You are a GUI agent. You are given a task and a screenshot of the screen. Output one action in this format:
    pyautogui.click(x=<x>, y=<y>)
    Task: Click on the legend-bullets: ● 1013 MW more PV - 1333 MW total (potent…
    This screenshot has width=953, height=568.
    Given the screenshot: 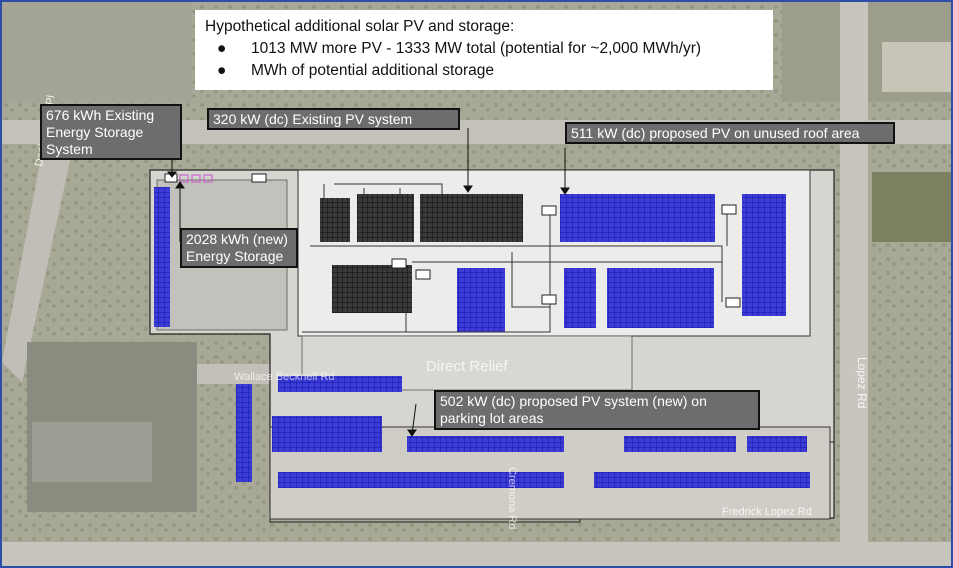 What is the action you would take?
    pyautogui.click(x=484, y=60)
    